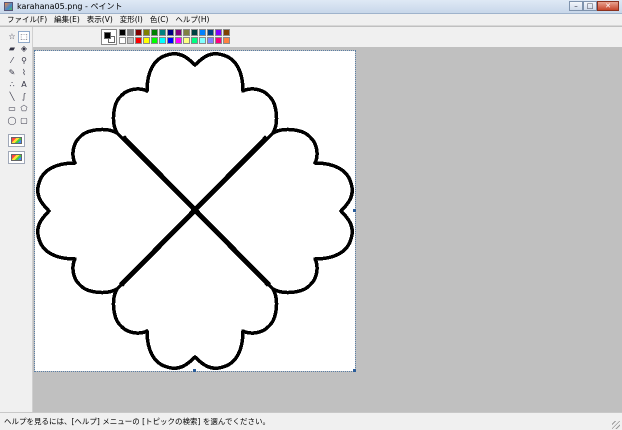 The width and height of the screenshot is (622, 430). I want to click on title-bar: karahana05.png - ペイント – □ ✕, so click(311, 7).